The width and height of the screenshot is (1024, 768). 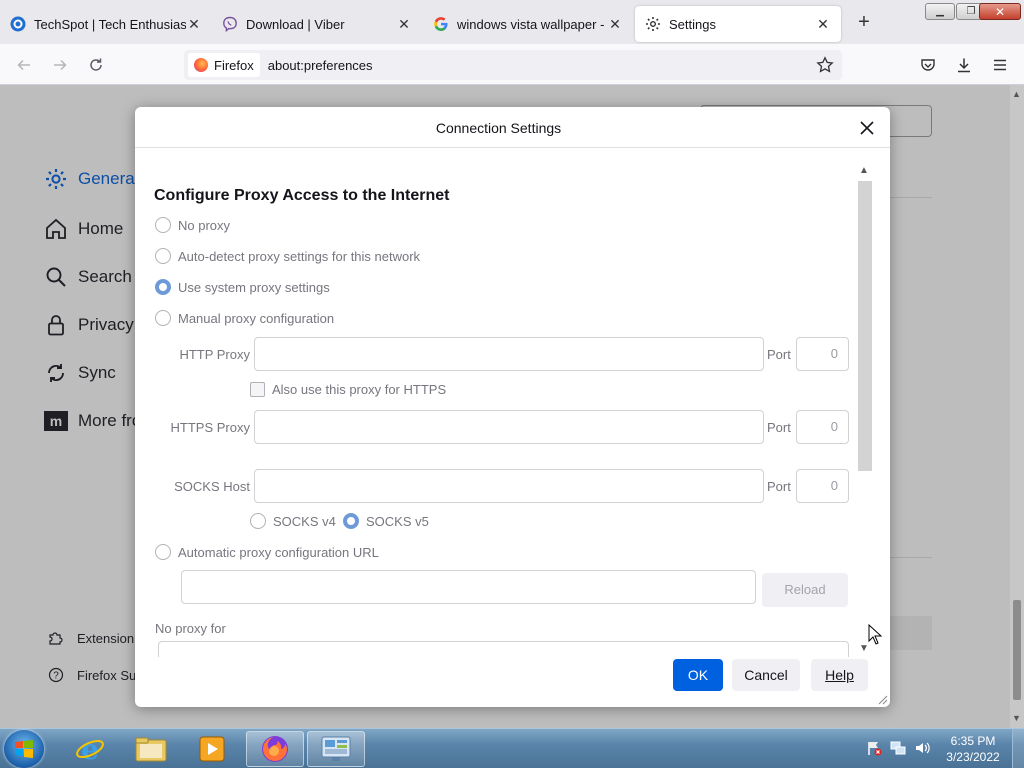 What do you see at coordinates (80, 373) in the screenshot?
I see `sidebar-item-sync: Sync` at bounding box center [80, 373].